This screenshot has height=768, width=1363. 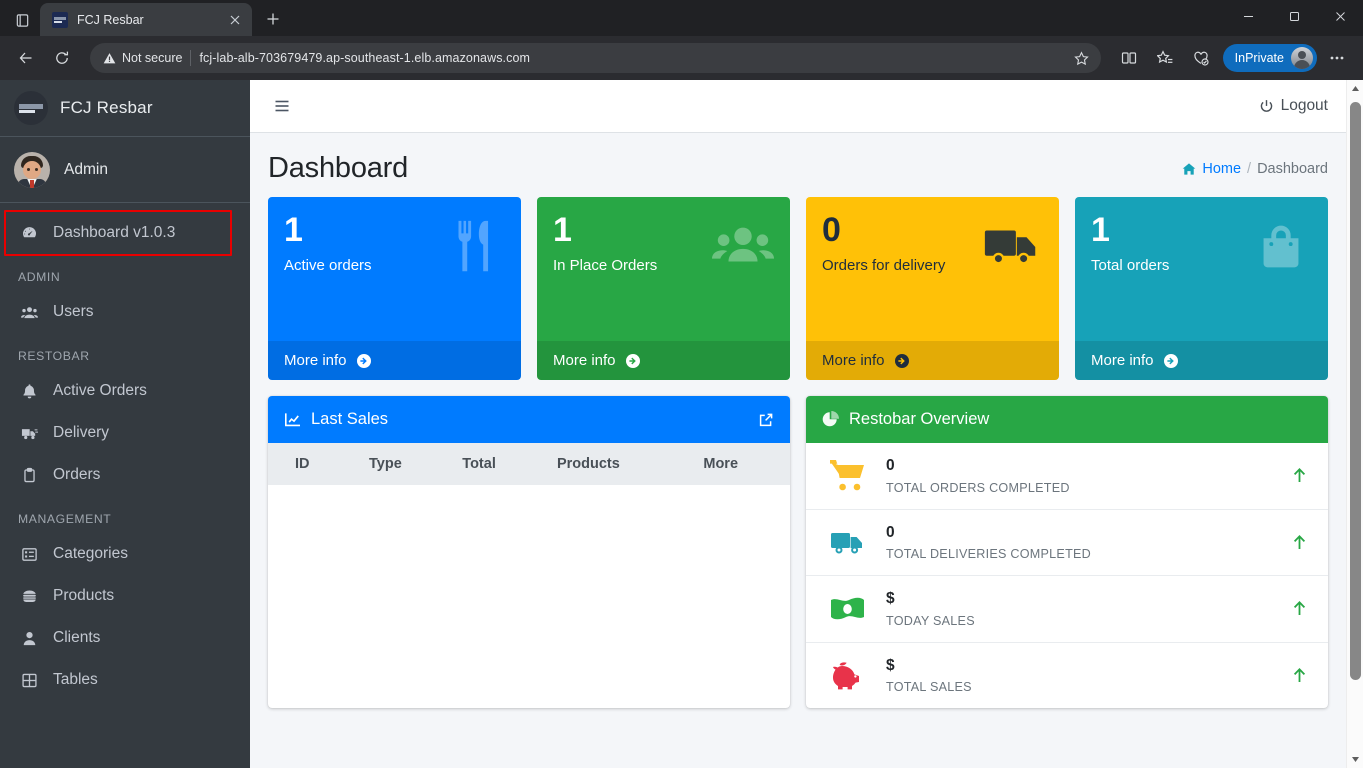 I want to click on sidebar-item-label: Orders, so click(x=77, y=474).